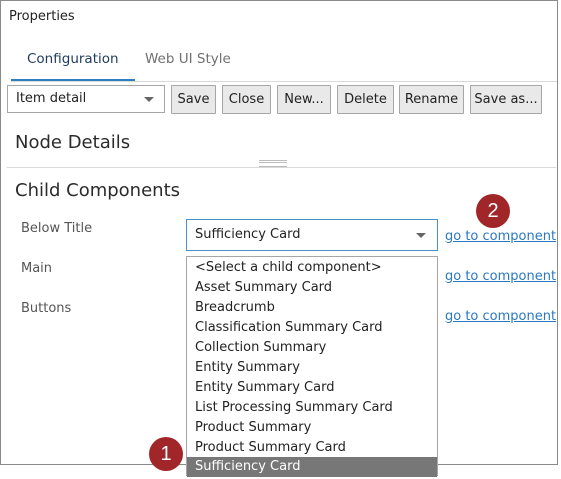 This screenshot has height=479, width=561. What do you see at coordinates (98, 190) in the screenshot?
I see `child-components-heading: Child Components` at bounding box center [98, 190].